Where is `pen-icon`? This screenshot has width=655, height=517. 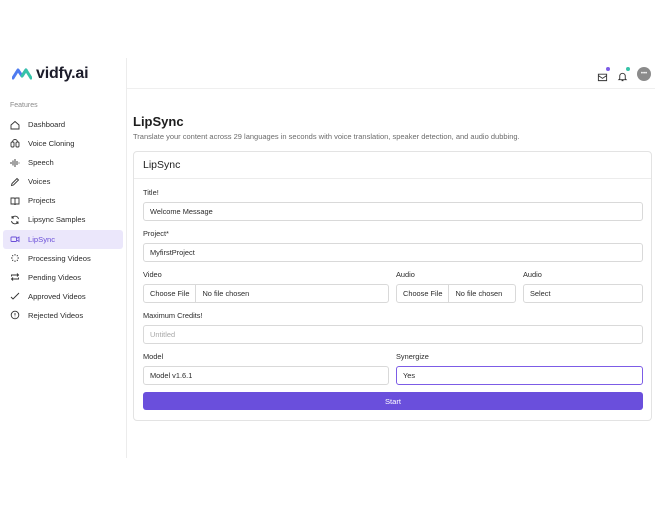 pen-icon is located at coordinates (15, 182).